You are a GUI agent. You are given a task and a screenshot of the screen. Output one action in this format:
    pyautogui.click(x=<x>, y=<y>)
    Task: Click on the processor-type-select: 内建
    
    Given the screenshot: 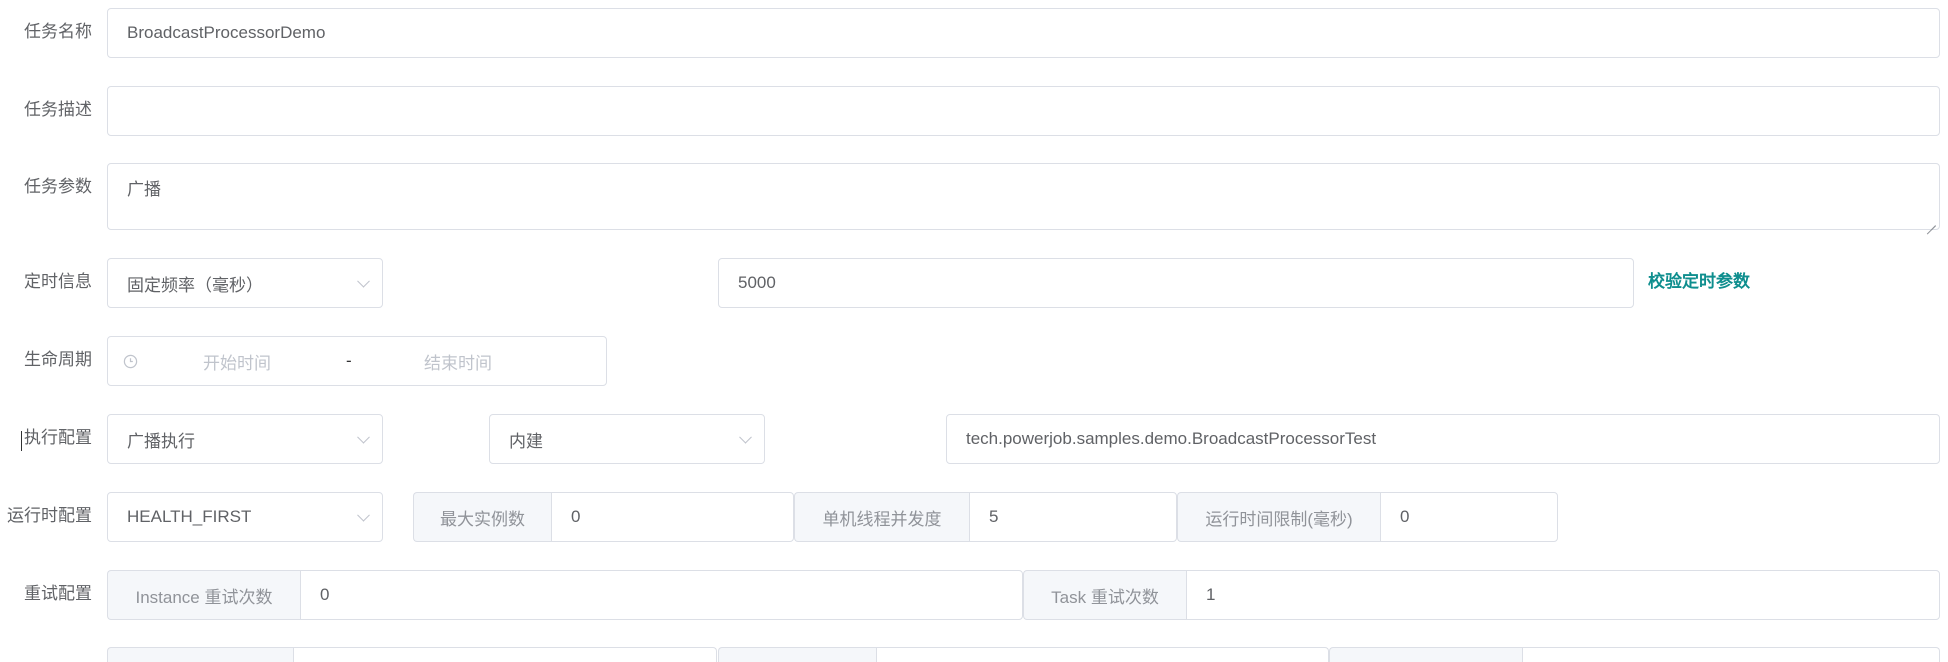 What is the action you would take?
    pyautogui.click(x=627, y=439)
    